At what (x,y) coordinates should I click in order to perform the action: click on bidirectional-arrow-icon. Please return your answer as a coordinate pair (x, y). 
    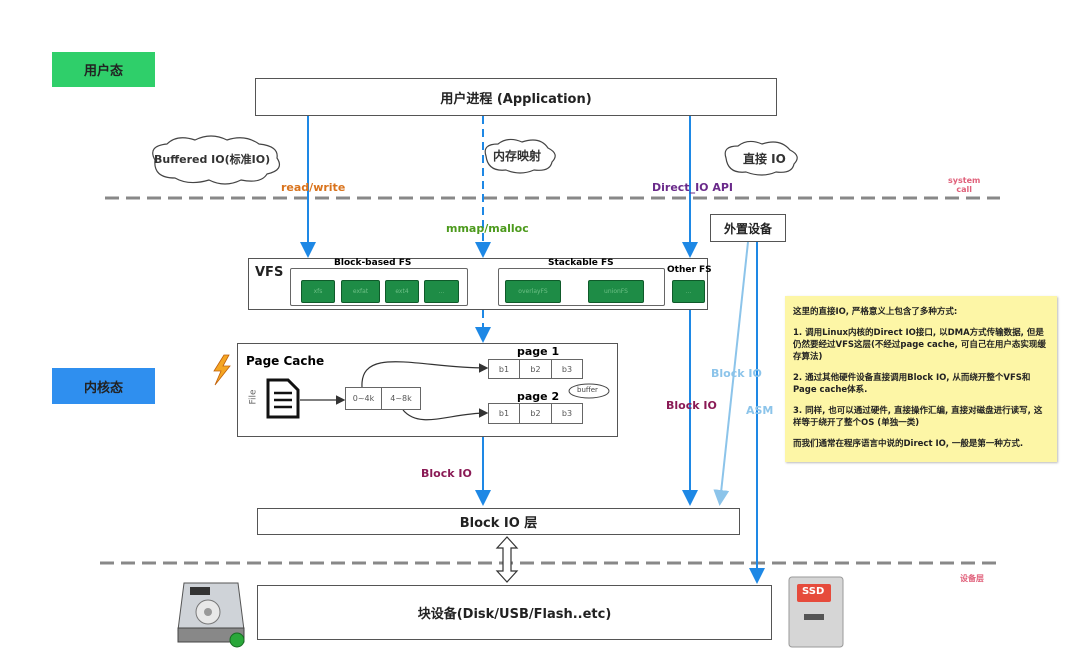
    Looking at the image, I should click on (507, 559).